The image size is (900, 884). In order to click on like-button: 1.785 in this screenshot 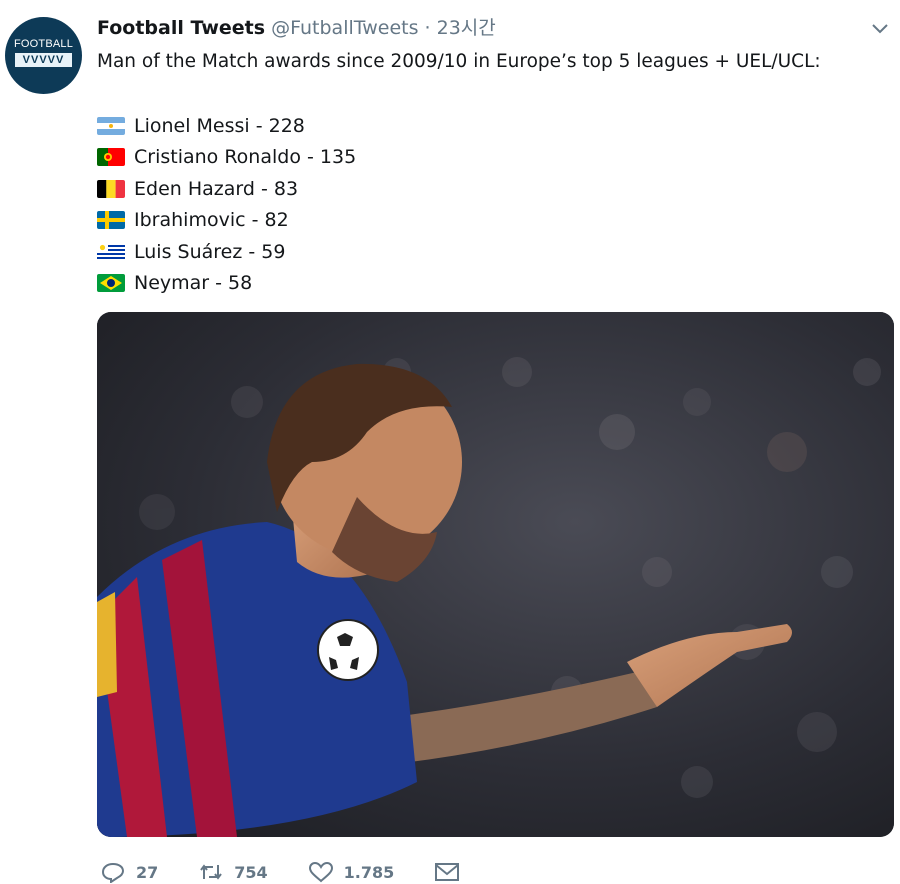, I will do `click(351, 872)`.